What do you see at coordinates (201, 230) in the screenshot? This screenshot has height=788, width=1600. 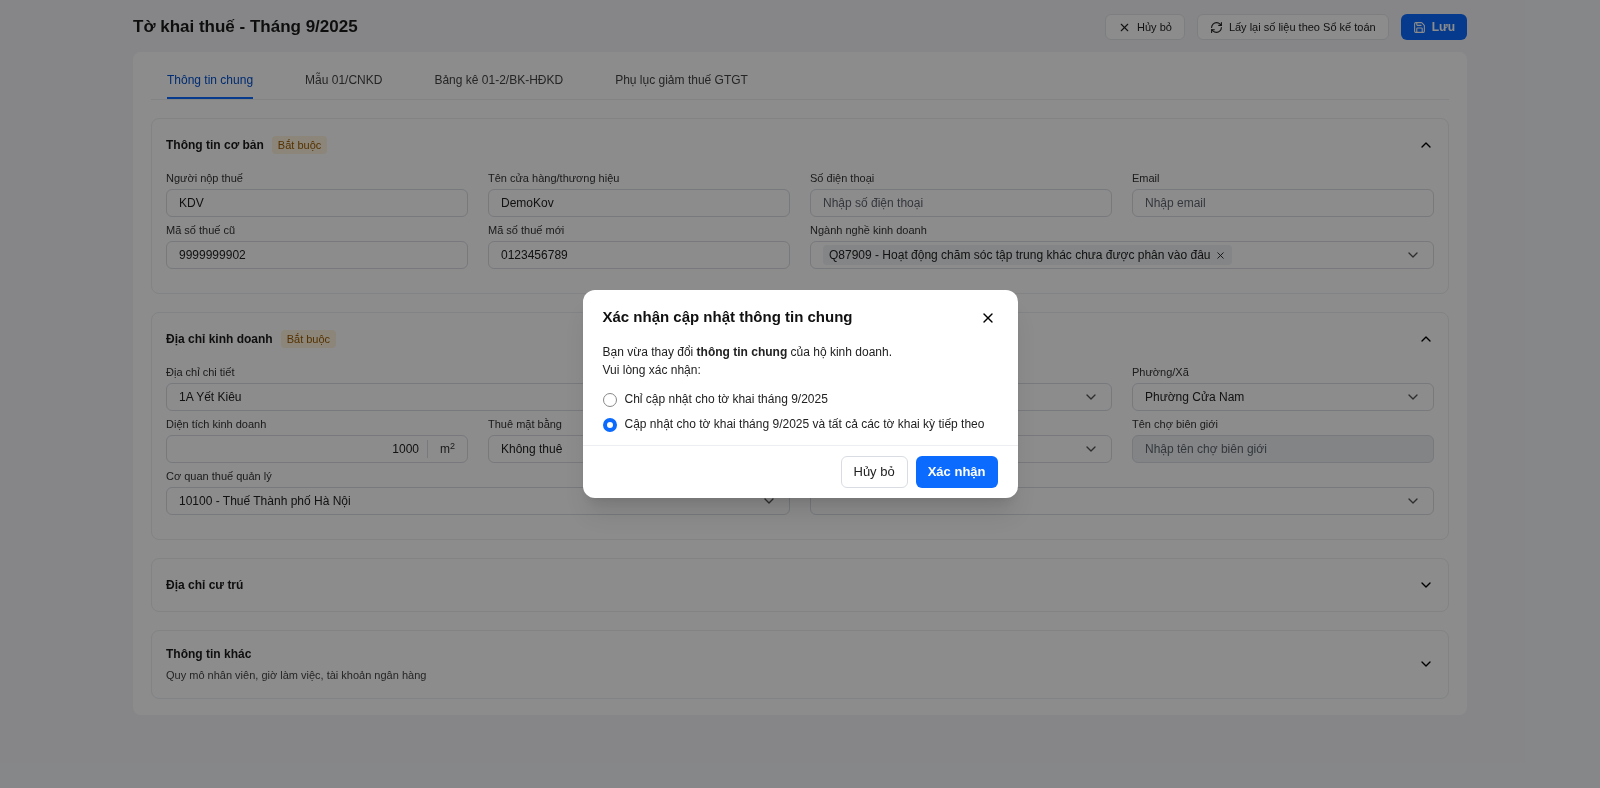 I see `field-label: Mã số thuế cũ` at bounding box center [201, 230].